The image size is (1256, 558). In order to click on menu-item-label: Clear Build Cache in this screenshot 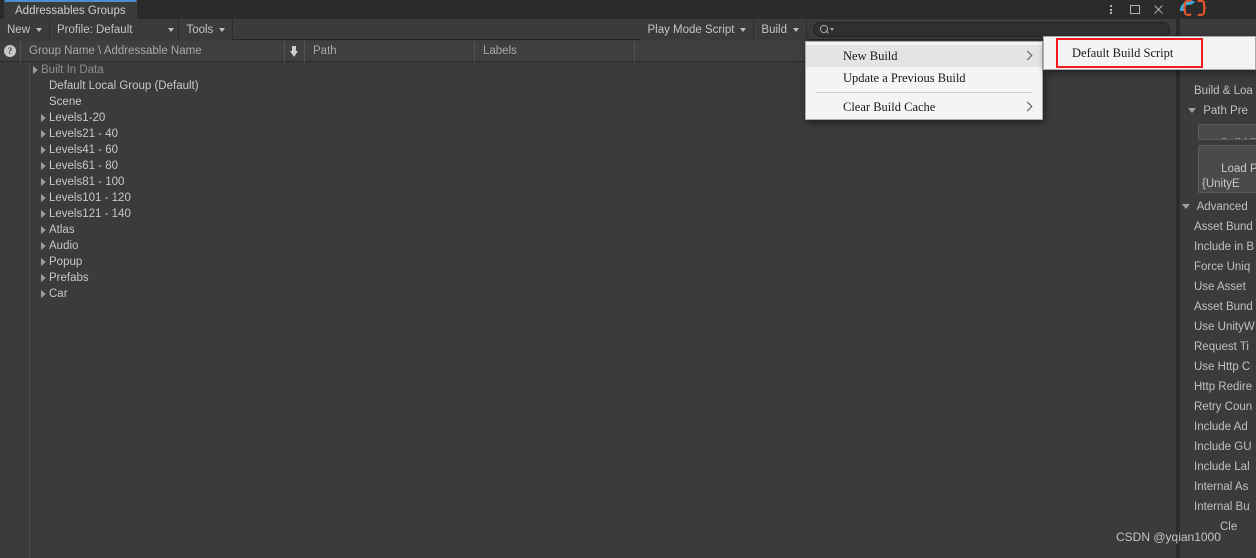, I will do `click(889, 106)`.